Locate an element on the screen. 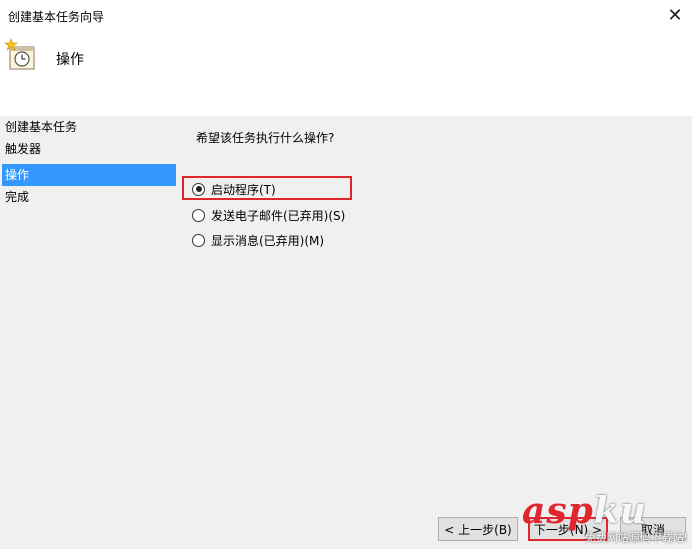 This screenshot has height=549, width=692. close-icon: ✕ is located at coordinates (675, 15).